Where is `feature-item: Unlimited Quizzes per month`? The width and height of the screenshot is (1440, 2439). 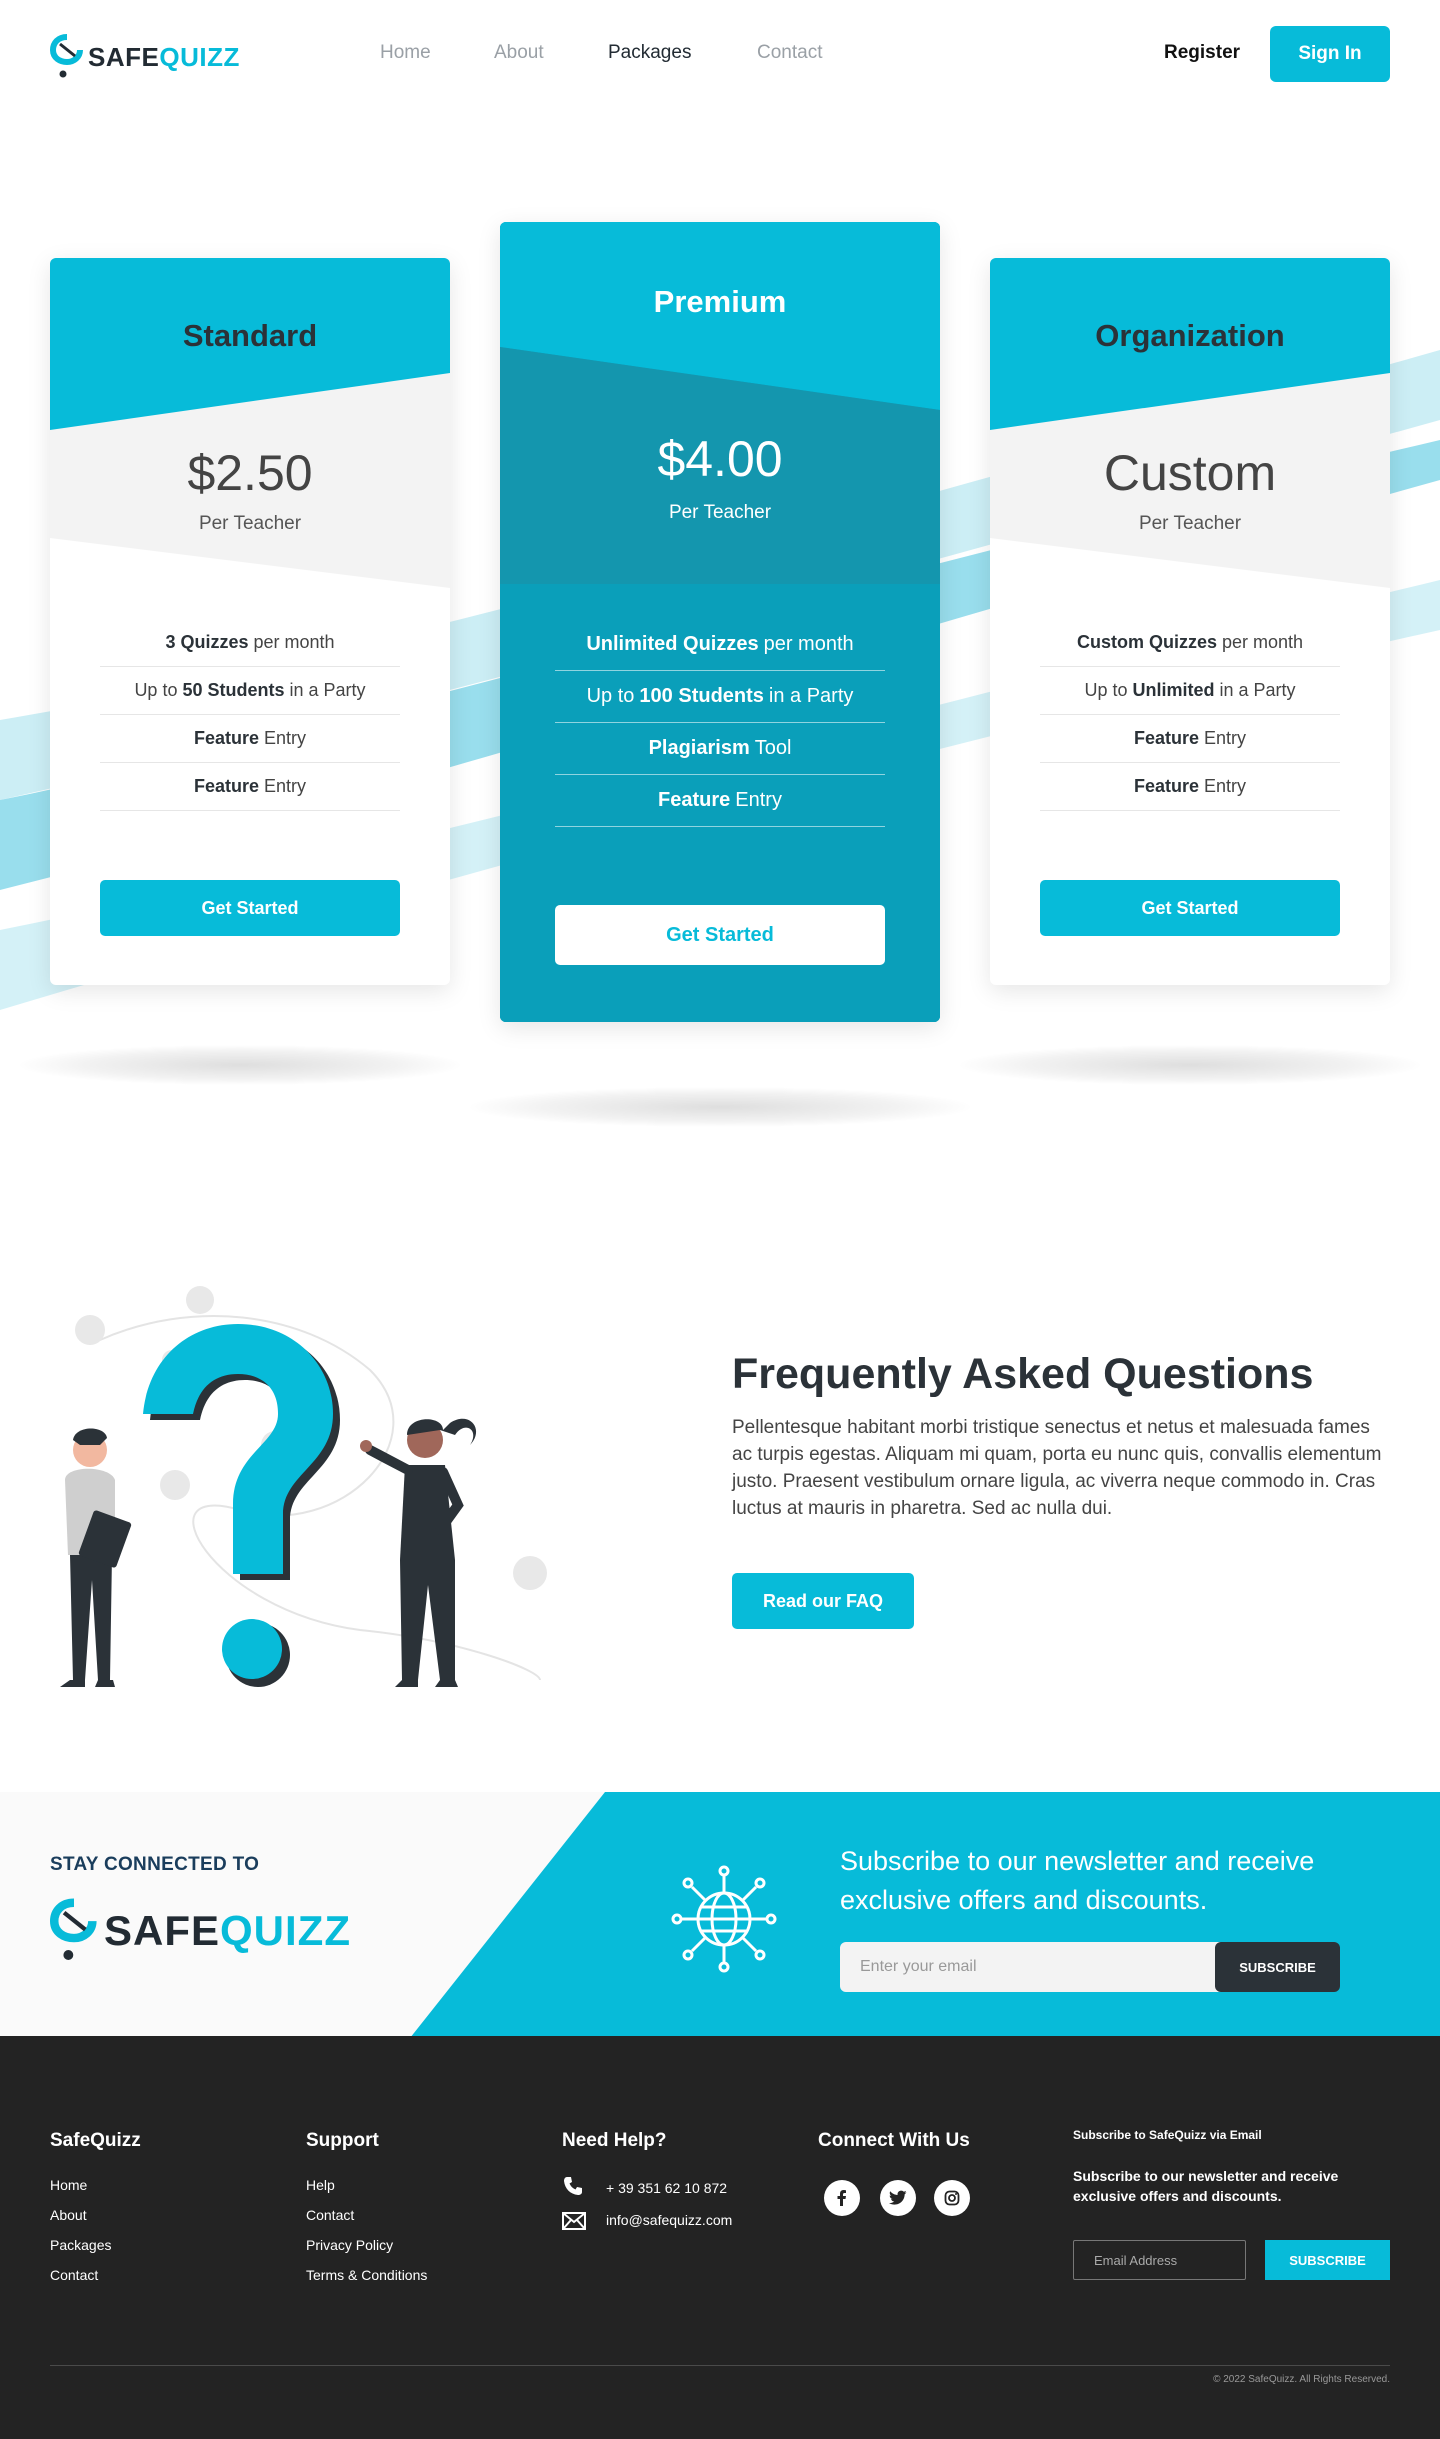
feature-item: Unlimited Quizzes per month is located at coordinates (720, 645).